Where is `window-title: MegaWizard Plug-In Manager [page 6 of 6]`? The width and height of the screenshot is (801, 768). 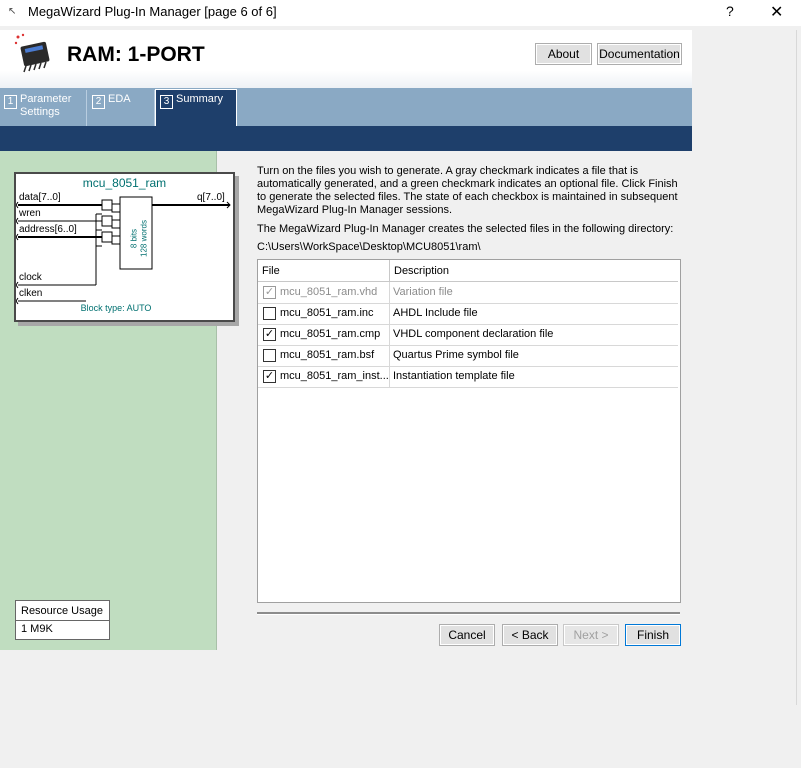 window-title: MegaWizard Plug-In Manager [page 6 of 6] is located at coordinates (152, 11).